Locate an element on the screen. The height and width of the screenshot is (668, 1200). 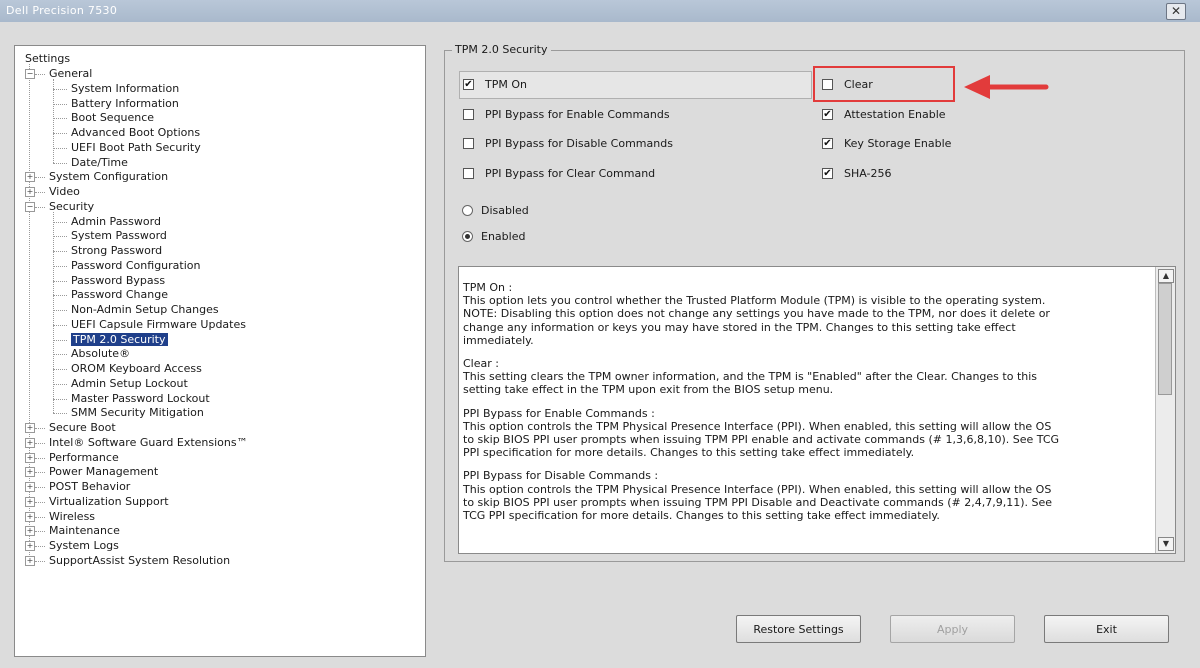
tree-item-password-bypass: Password Bypass is located at coordinates (109, 281).